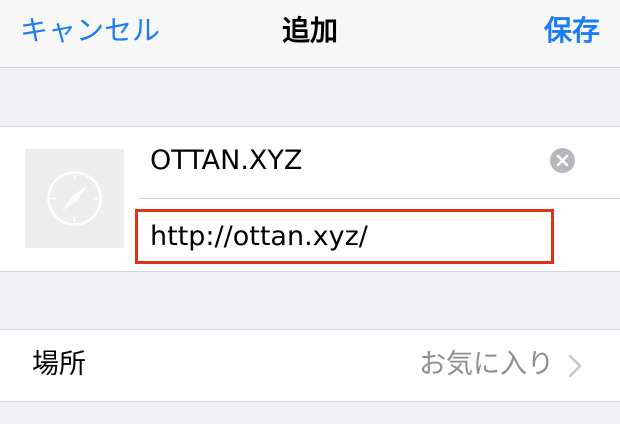 This screenshot has height=424, width=620. I want to click on clear-icon, so click(562, 160).